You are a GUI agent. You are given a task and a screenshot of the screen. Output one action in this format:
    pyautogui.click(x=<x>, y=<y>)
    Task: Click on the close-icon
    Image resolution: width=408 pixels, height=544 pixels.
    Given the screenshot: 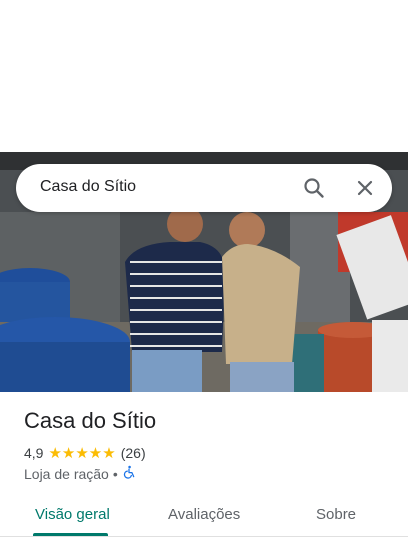 What is the action you would take?
    pyautogui.click(x=365, y=188)
    